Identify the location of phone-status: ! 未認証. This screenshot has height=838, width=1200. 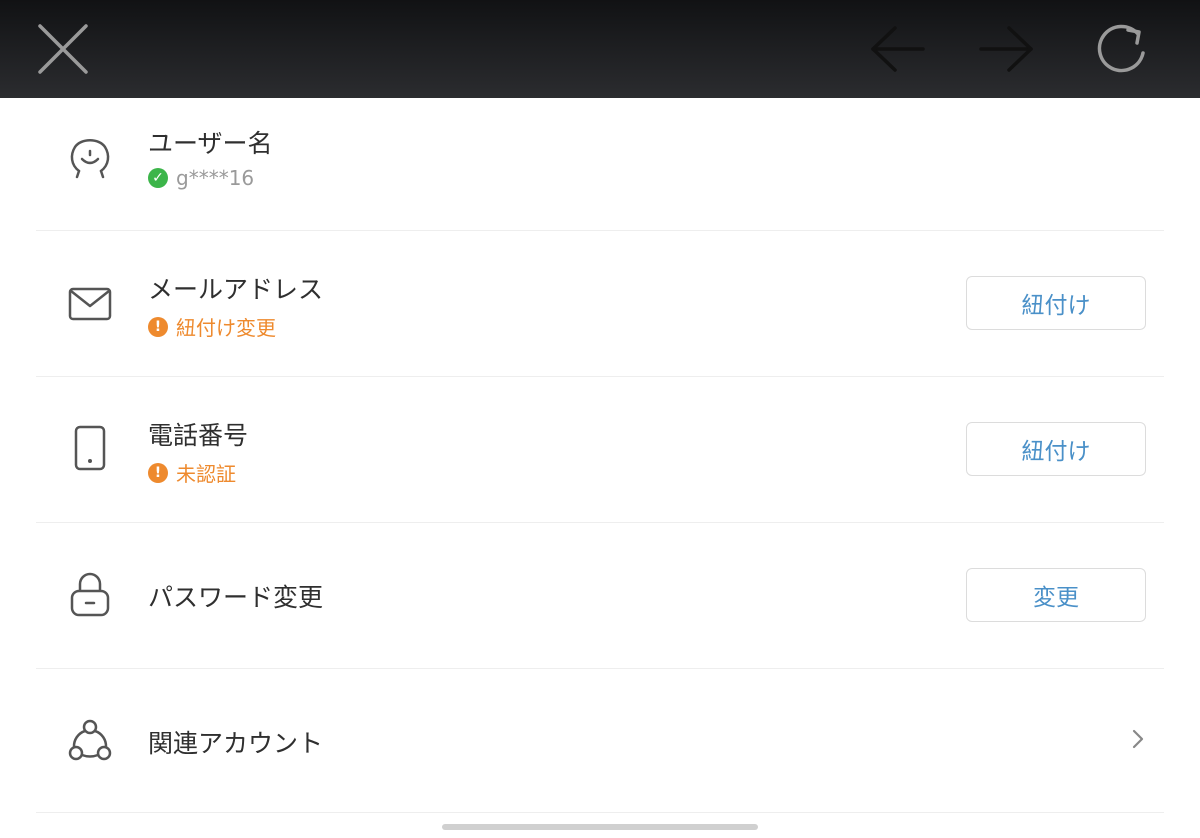
(192, 472).